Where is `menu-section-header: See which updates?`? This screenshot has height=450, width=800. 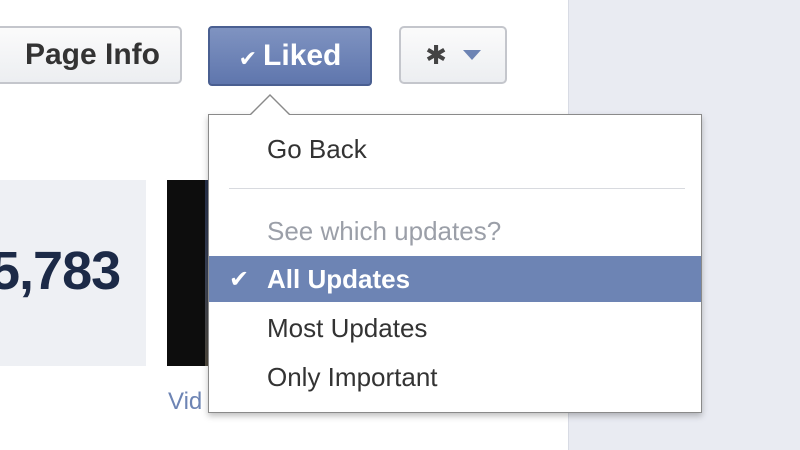
menu-section-header: See which updates? is located at coordinates (455, 231).